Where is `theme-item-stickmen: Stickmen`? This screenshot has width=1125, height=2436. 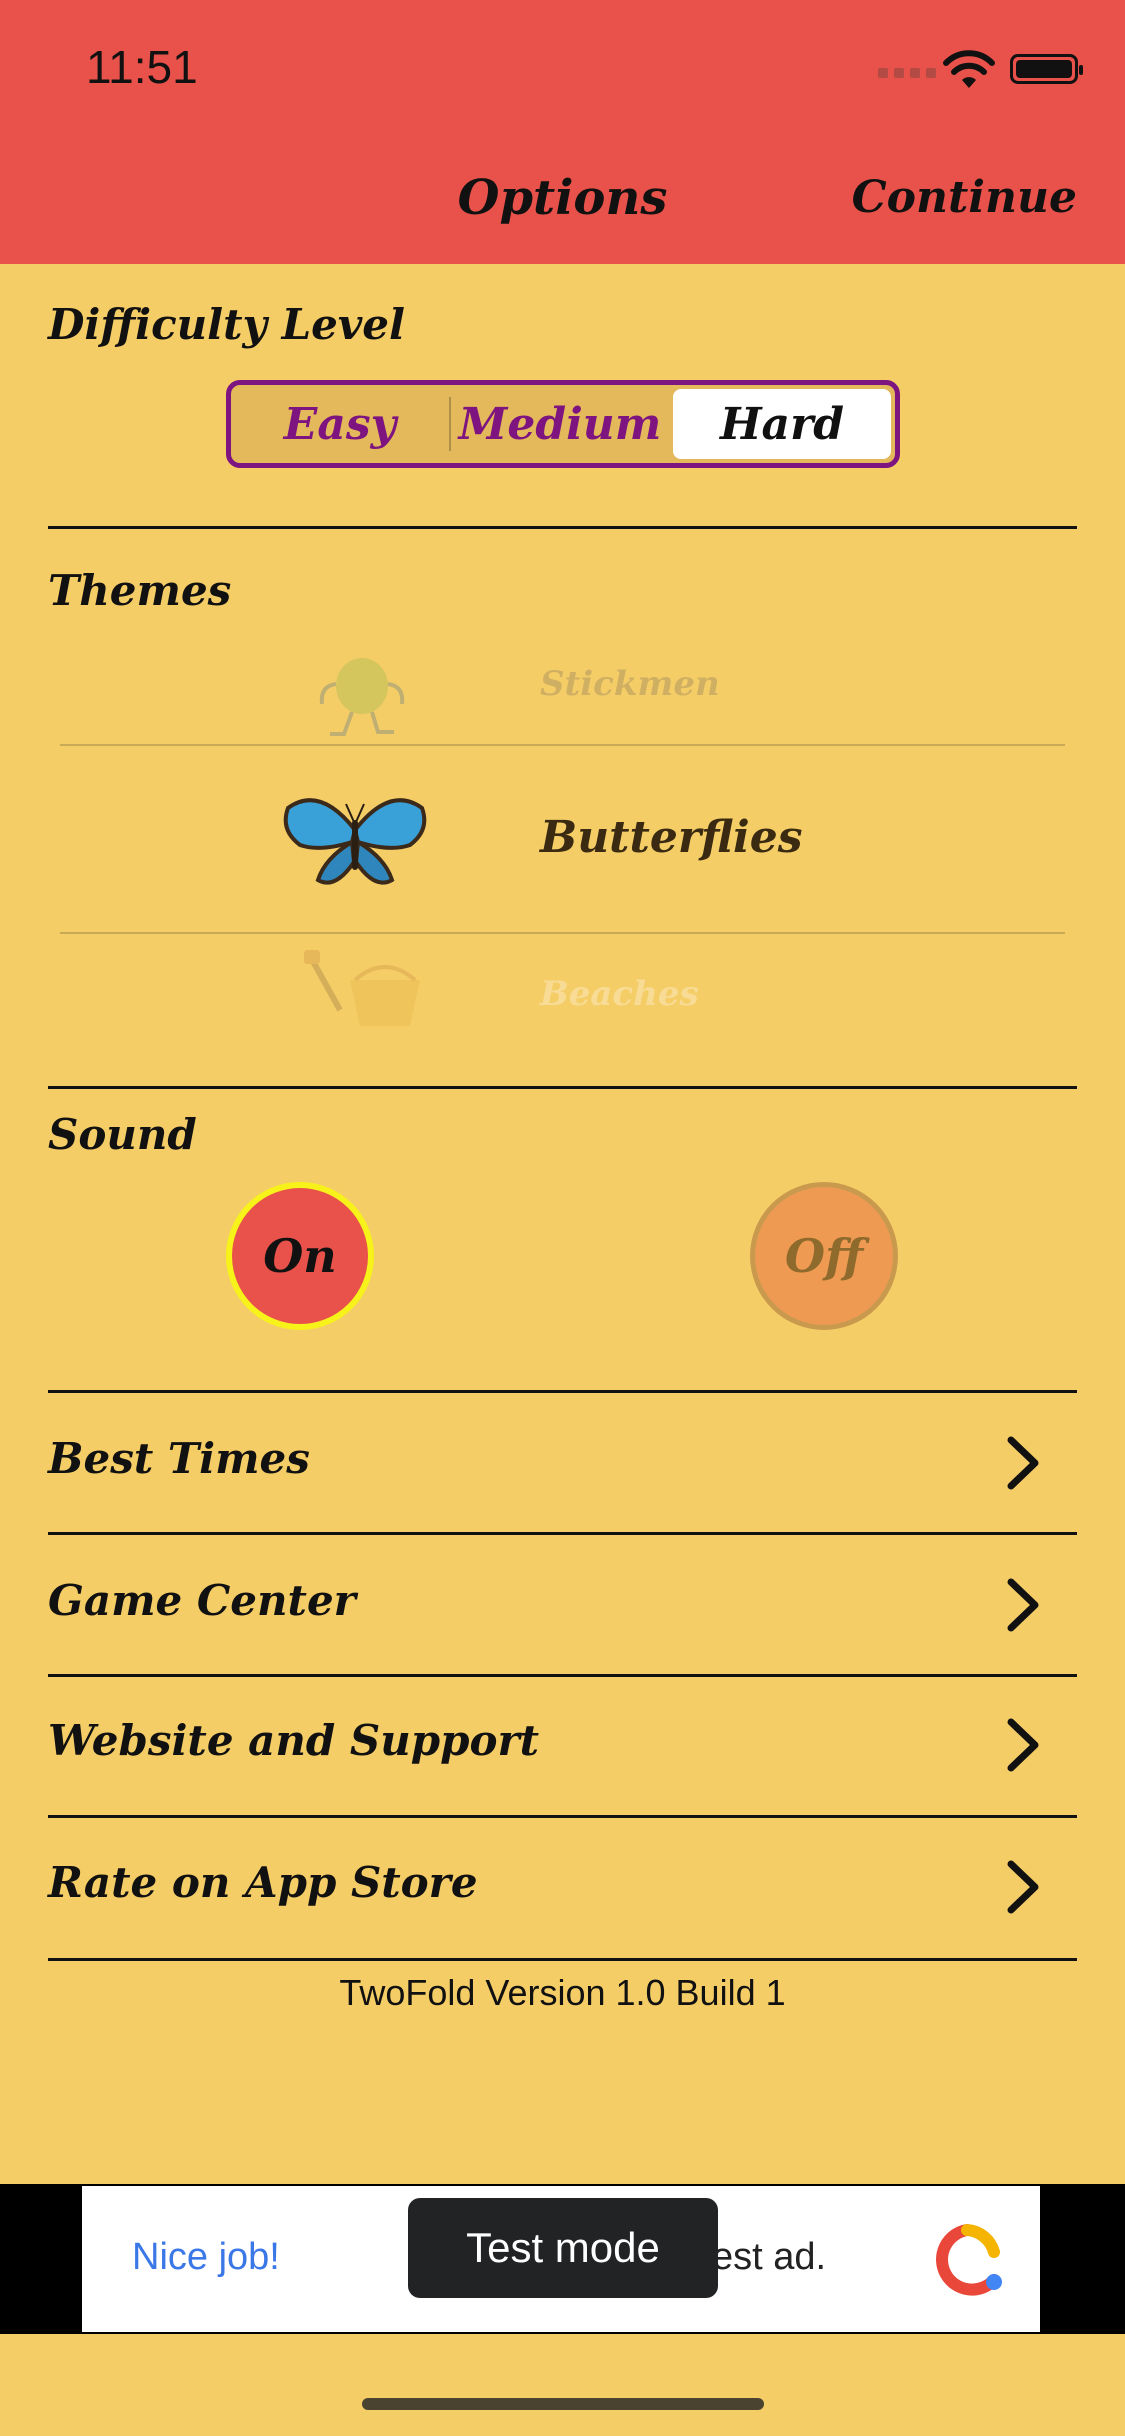
theme-item-stickmen: Stickmen is located at coordinates (562, 690).